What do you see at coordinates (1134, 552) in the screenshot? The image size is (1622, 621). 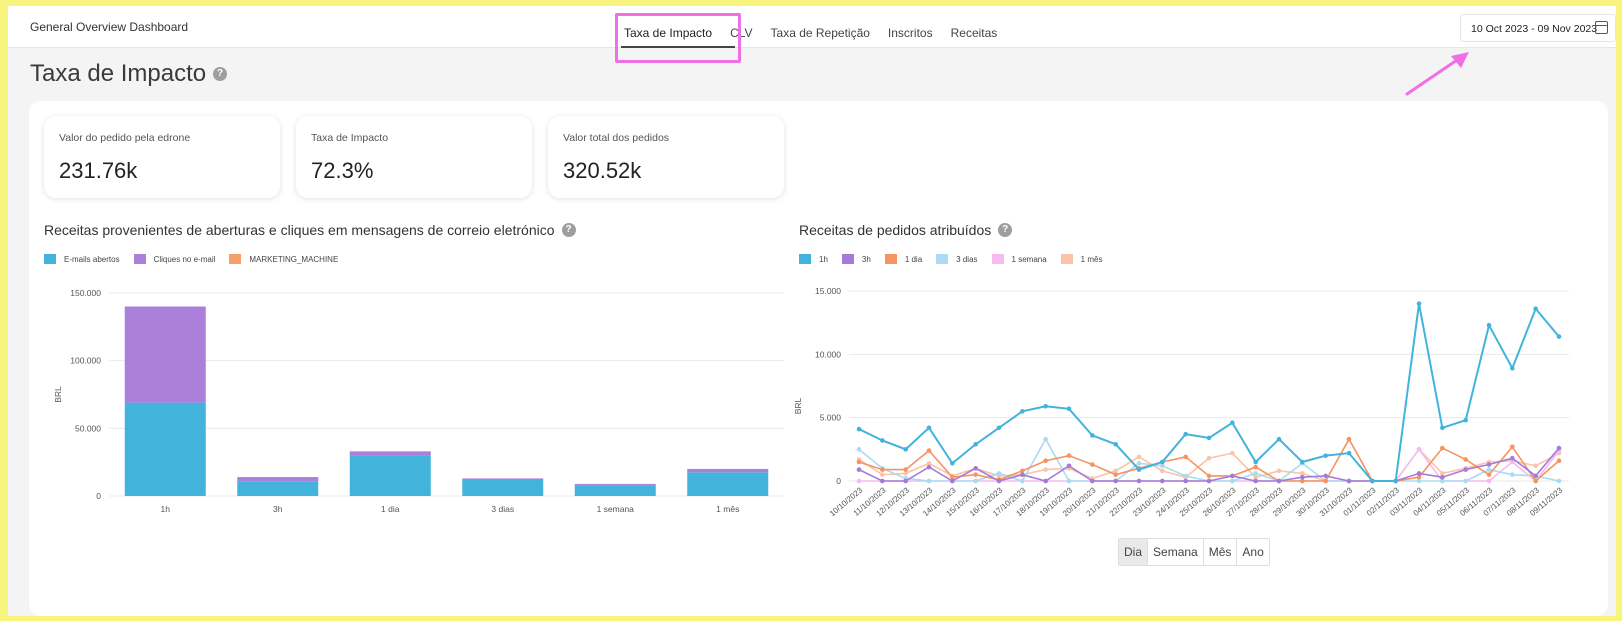 I see `granularity-day-button: Dia` at bounding box center [1134, 552].